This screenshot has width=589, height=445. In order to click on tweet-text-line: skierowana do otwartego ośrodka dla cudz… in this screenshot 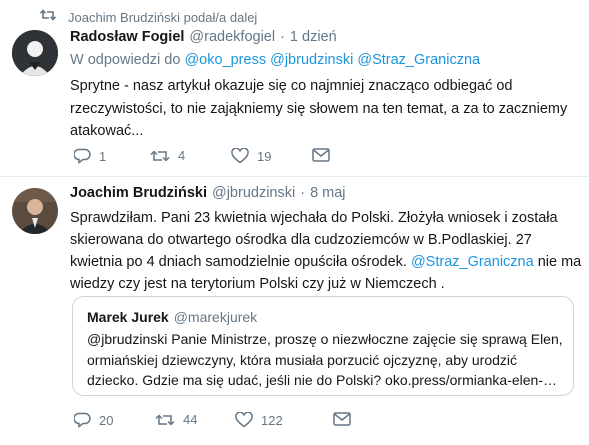, I will do `click(301, 240)`.